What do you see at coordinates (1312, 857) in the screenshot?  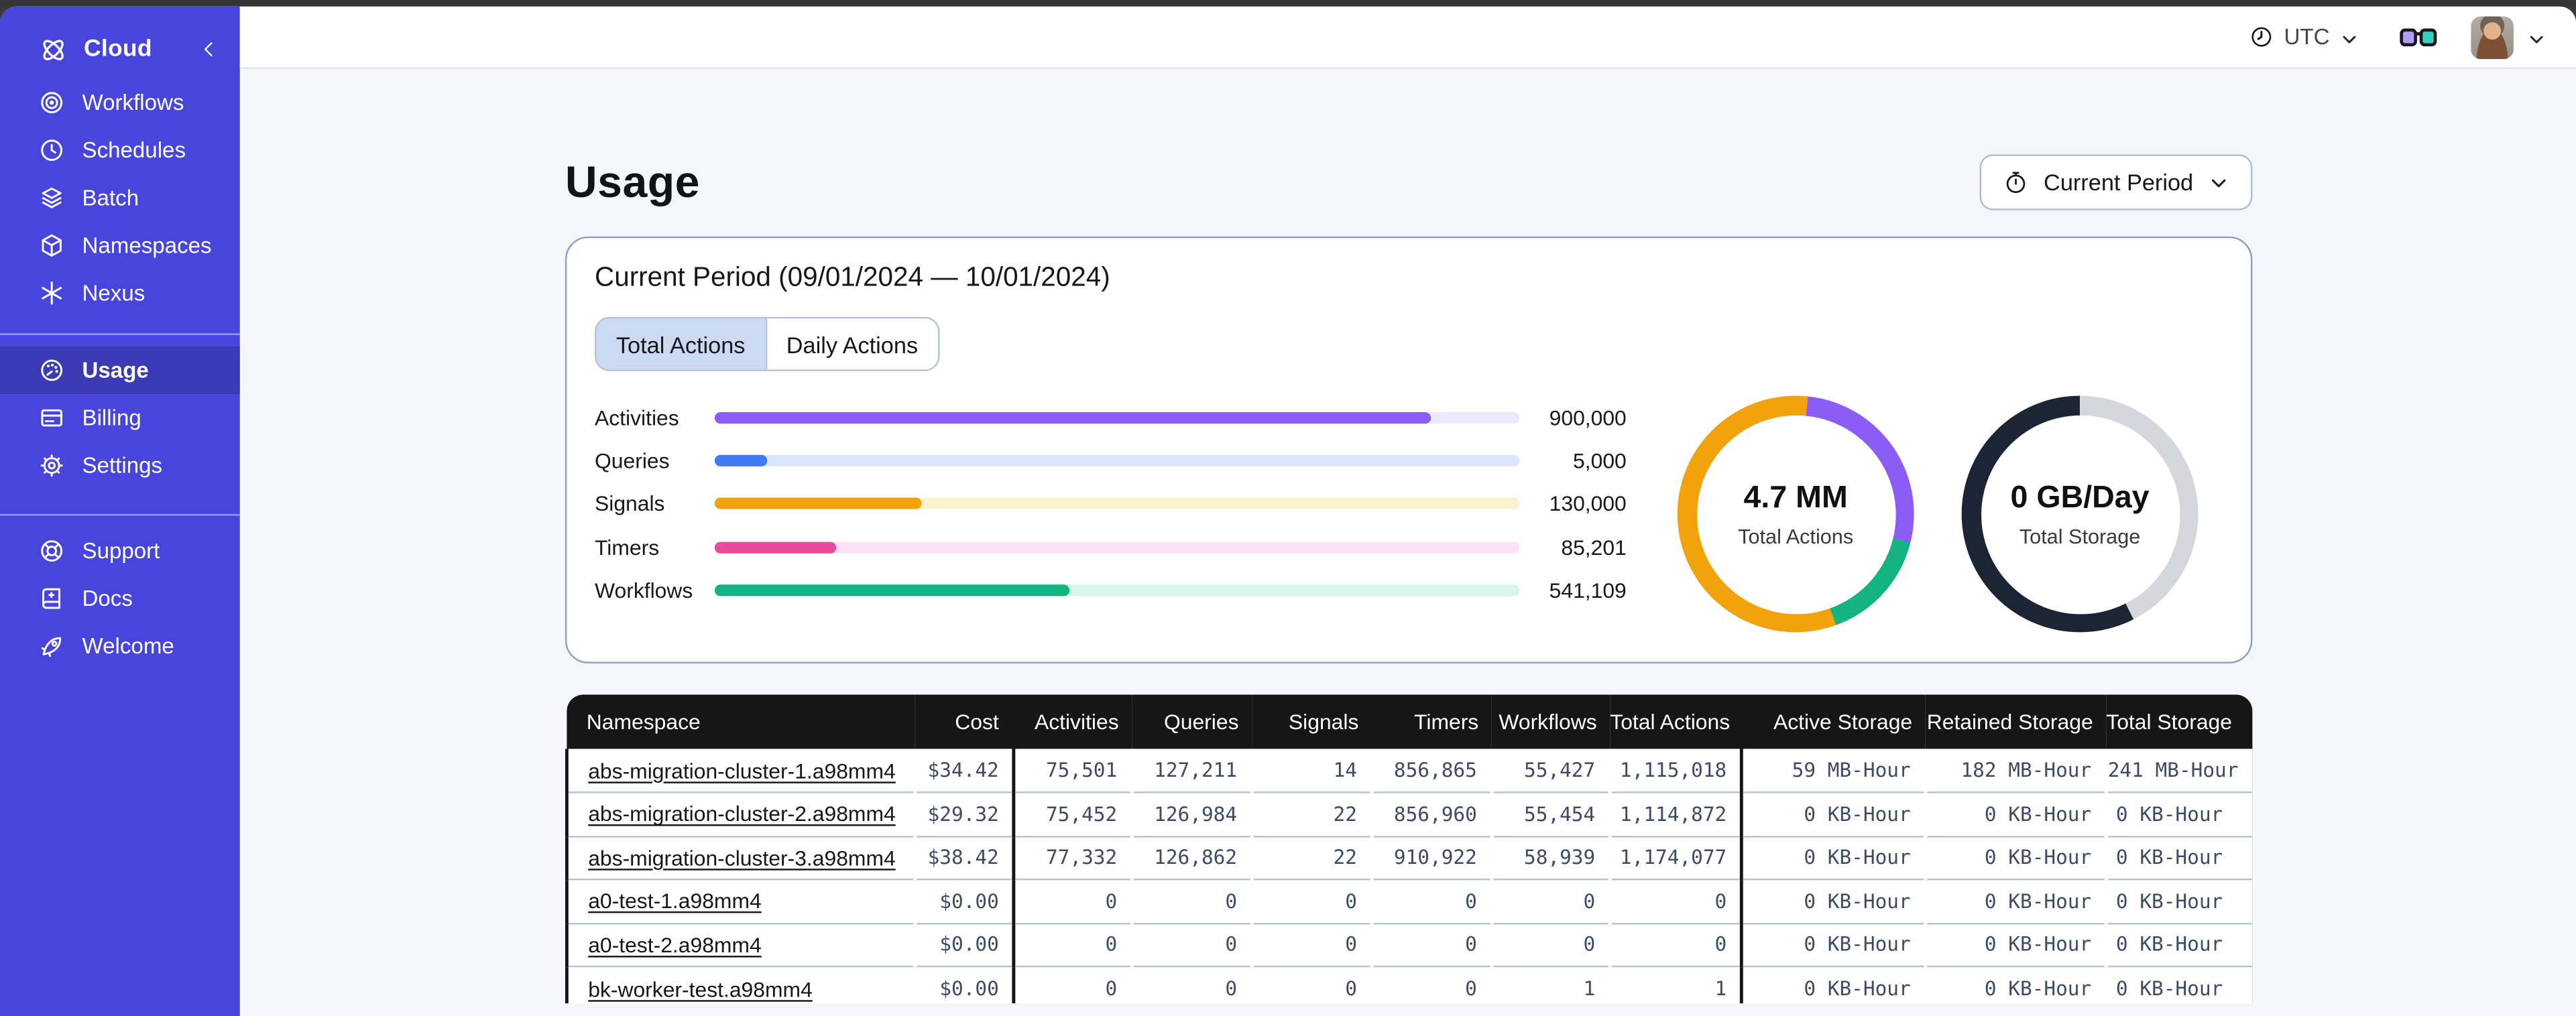 I see `cell-signals: 22` at bounding box center [1312, 857].